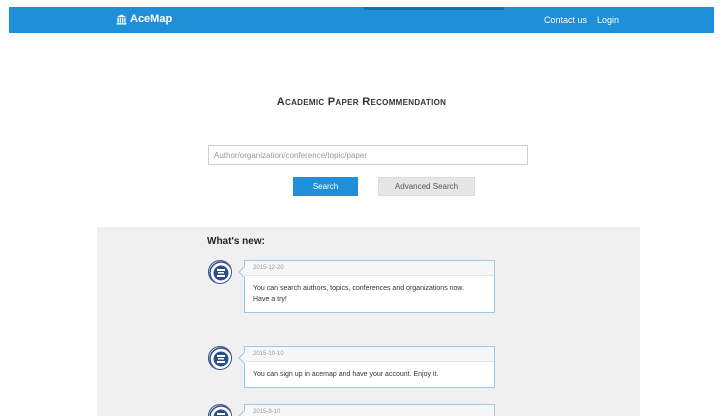 This screenshot has height=416, width=723. I want to click on news-date: 2015-10-10, so click(369, 354).